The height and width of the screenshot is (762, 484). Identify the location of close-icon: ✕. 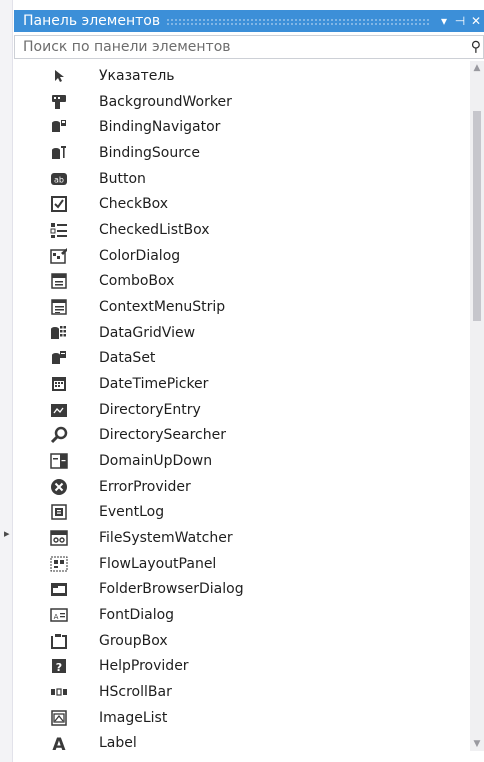
(476, 21).